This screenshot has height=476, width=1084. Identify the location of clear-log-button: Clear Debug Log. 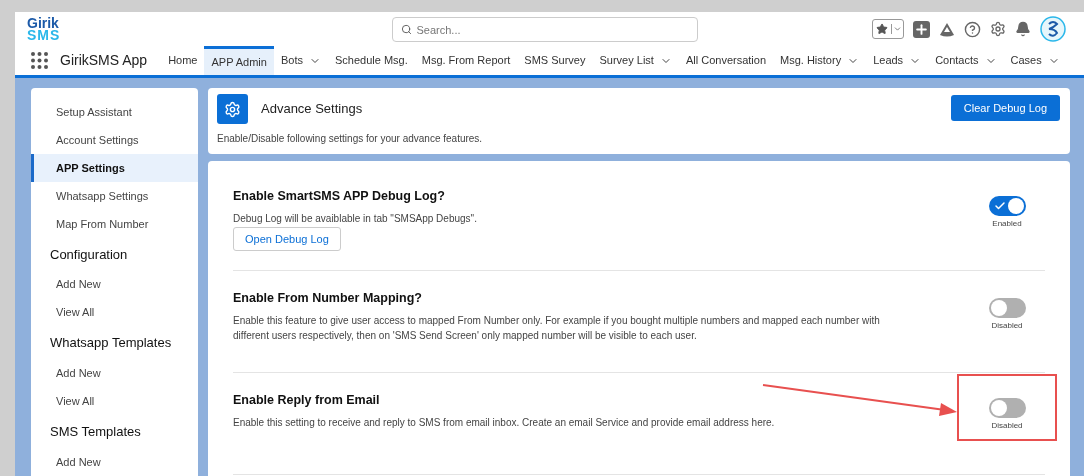
(1005, 108).